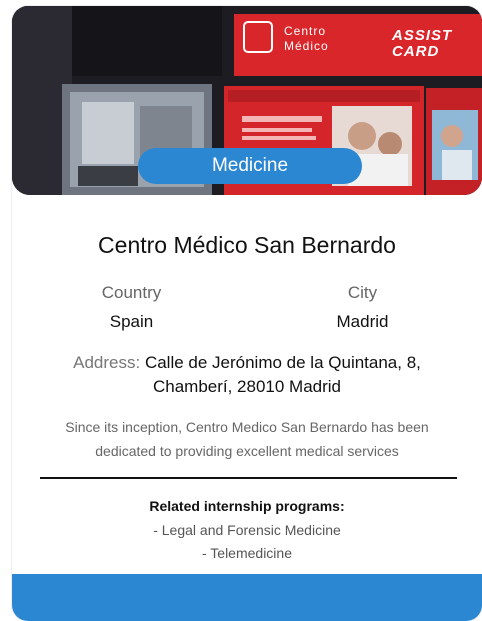 This screenshot has width=482, height=621. Describe the element at coordinates (248, 478) in the screenshot. I see `divider` at that location.